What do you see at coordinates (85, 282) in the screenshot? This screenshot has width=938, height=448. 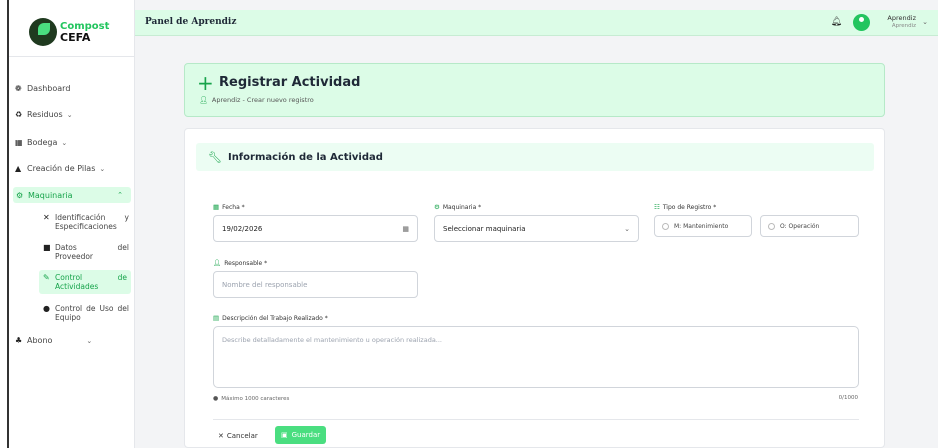 I see `sidebar-subitem-control-actividades: ✎ Control de Actividades` at bounding box center [85, 282].